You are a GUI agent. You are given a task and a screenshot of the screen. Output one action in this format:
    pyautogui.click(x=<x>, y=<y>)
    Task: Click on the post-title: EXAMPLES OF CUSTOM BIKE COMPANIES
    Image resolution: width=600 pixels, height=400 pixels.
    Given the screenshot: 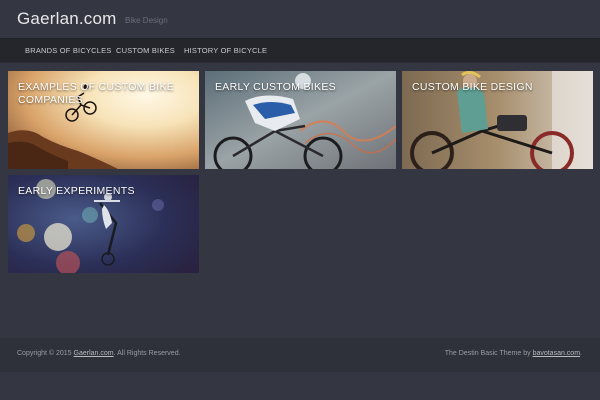 What is the action you would take?
    pyautogui.click(x=96, y=93)
    